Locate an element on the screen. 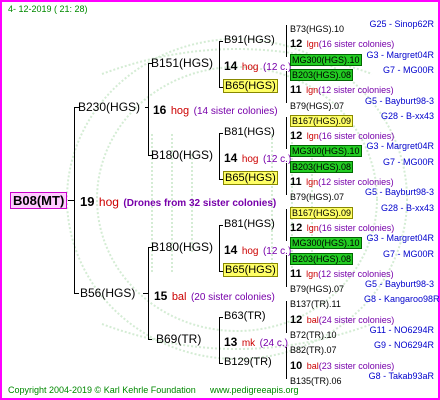  b180b-gen: 14 is located at coordinates (231, 250).